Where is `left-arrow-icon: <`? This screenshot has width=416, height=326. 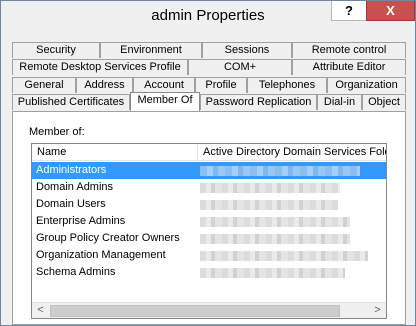 left-arrow-icon: < is located at coordinates (40, 310).